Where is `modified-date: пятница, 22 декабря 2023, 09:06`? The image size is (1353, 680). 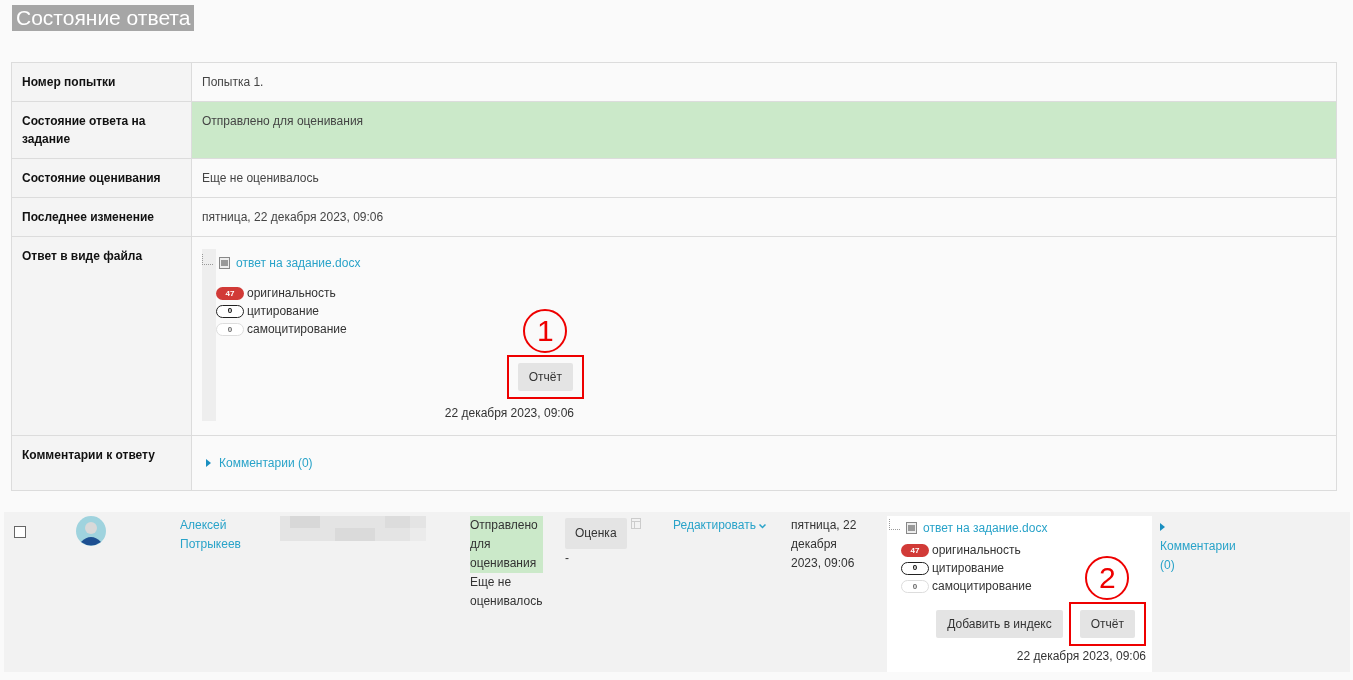
modified-date: пятница, 22 декабря 2023, 09:06 is located at coordinates (824, 544).